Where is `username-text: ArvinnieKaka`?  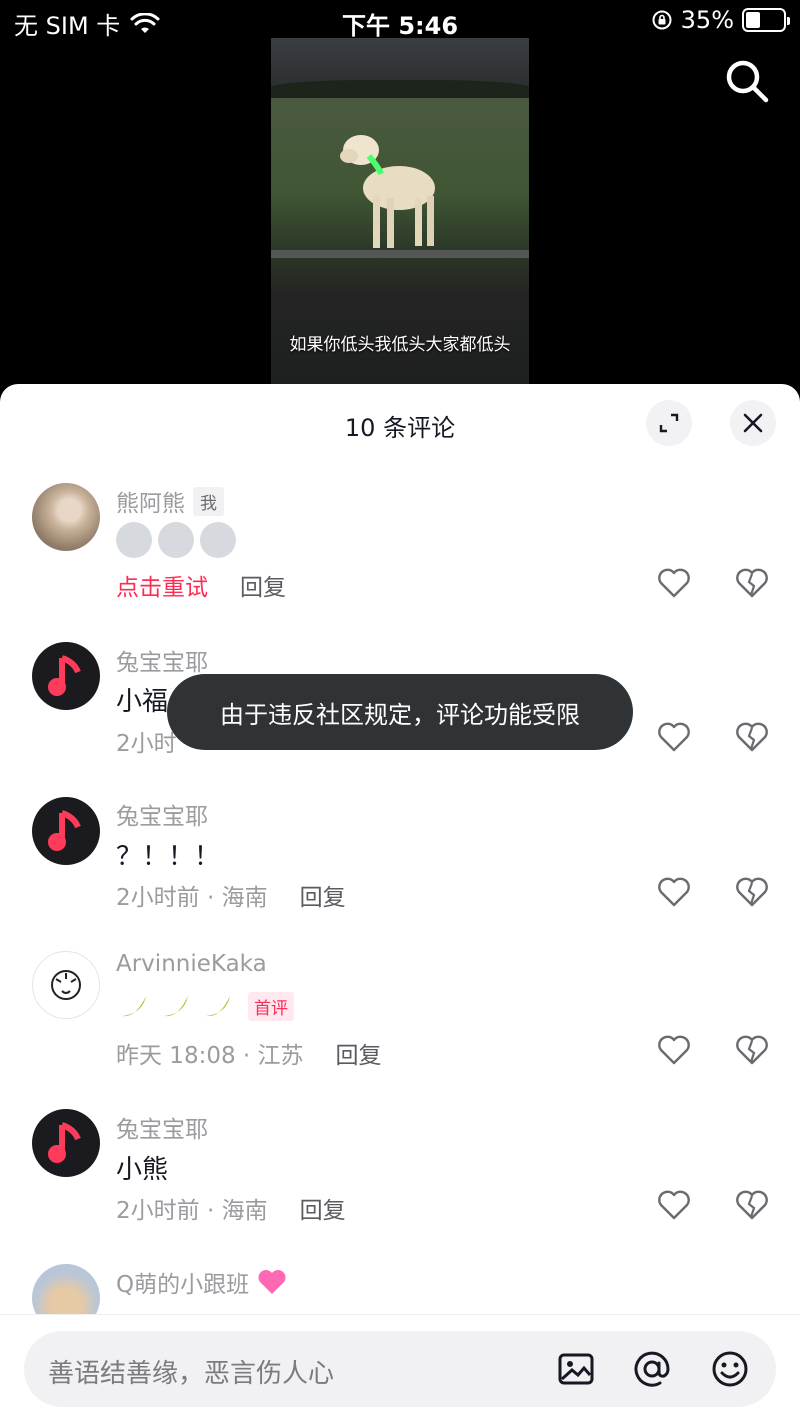
username-text: ArvinnieKaka is located at coordinates (191, 964).